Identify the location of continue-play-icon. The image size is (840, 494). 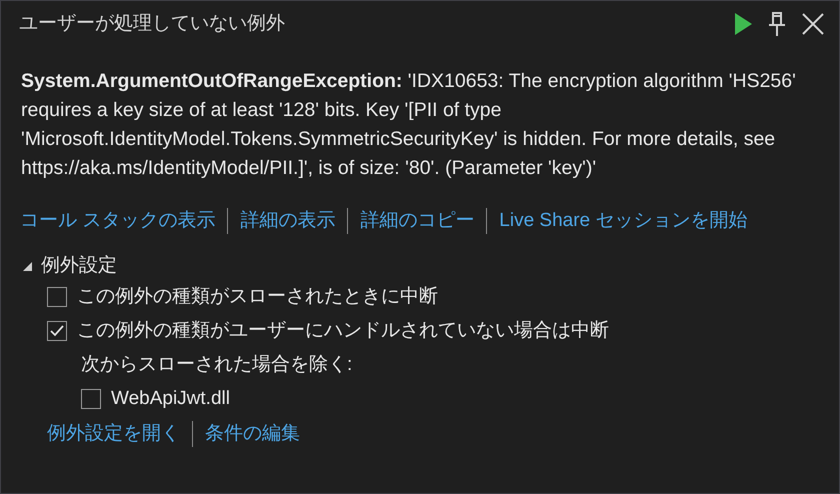
(743, 24).